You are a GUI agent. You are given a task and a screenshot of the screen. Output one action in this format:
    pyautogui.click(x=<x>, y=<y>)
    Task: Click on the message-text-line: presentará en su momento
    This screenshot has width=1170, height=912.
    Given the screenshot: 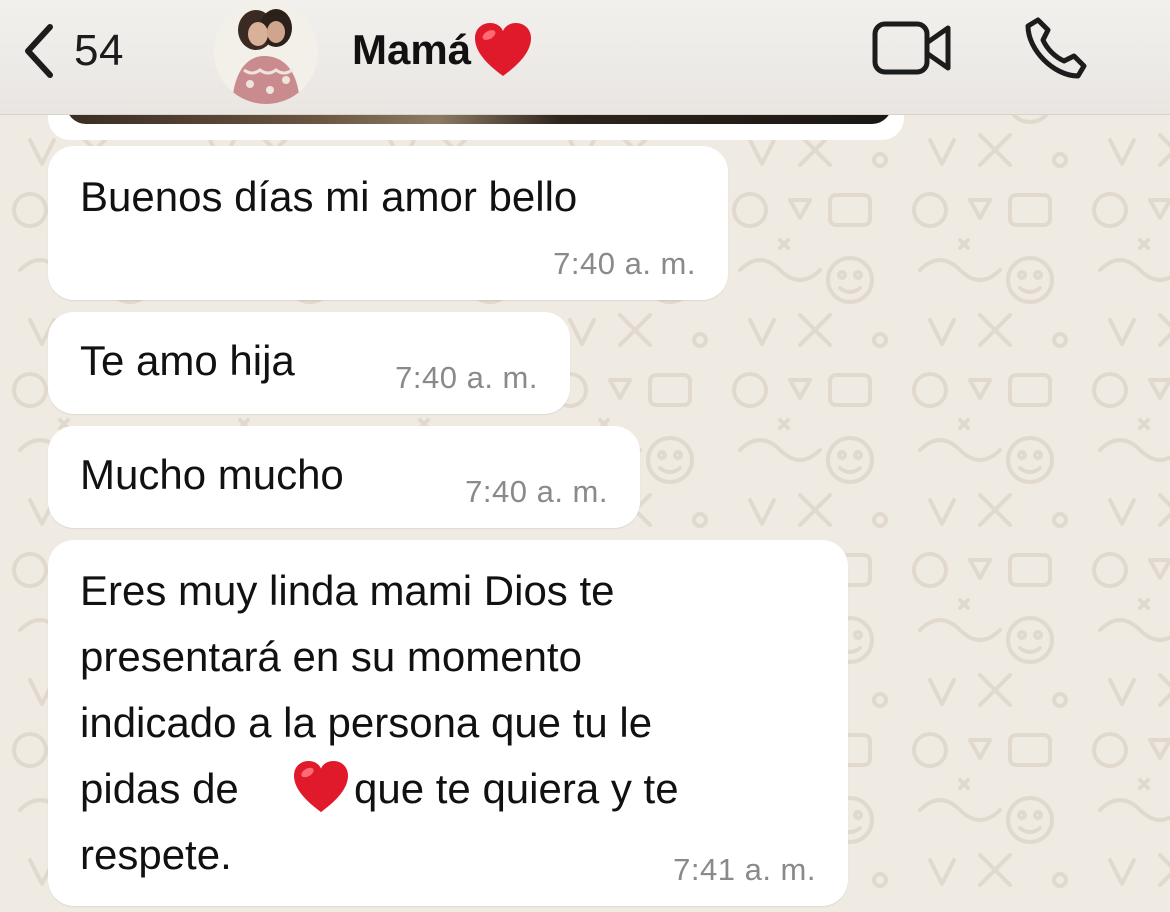 What is the action you would take?
    pyautogui.click(x=331, y=656)
    